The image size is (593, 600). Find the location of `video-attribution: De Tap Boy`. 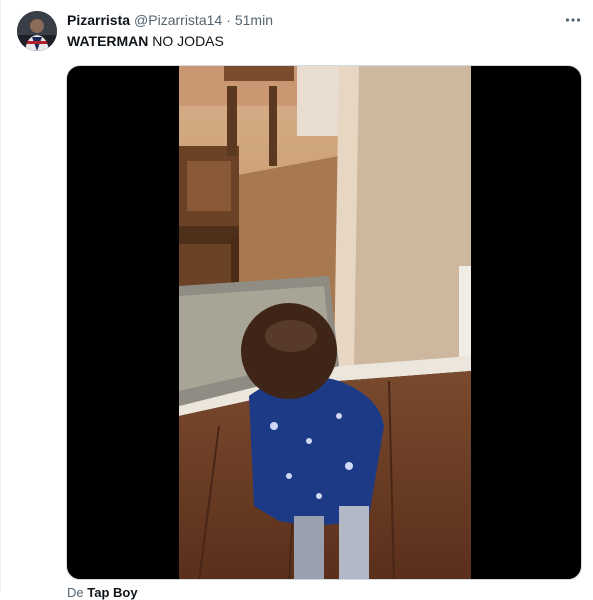

video-attribution: De Tap Boy is located at coordinates (102, 592).